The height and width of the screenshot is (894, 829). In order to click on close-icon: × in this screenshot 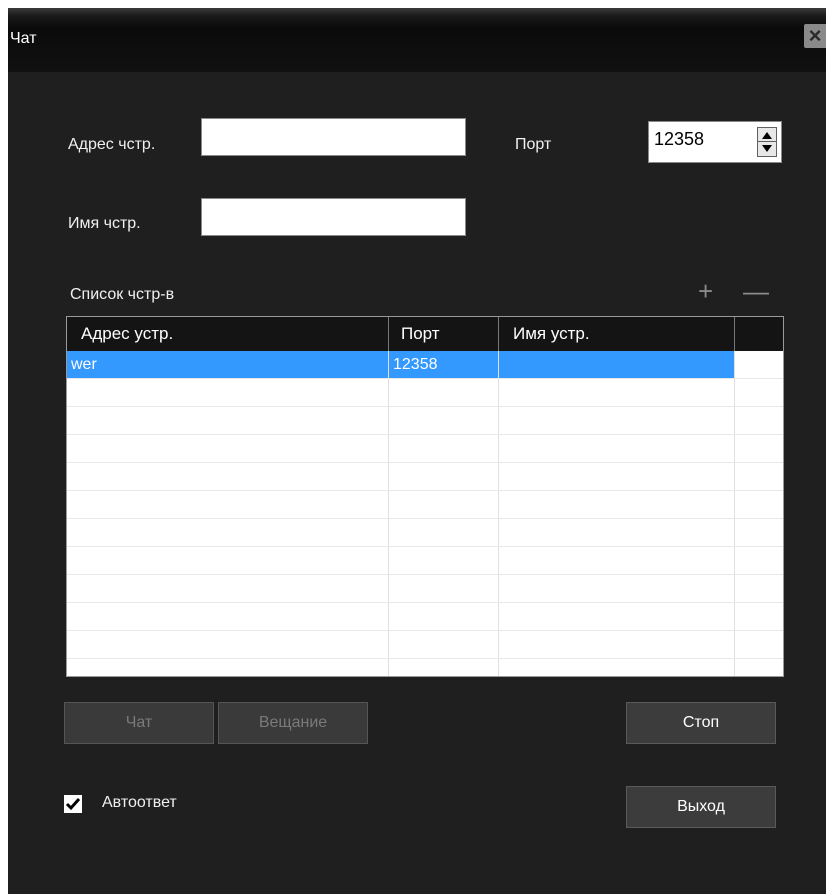, I will do `click(815, 35)`.